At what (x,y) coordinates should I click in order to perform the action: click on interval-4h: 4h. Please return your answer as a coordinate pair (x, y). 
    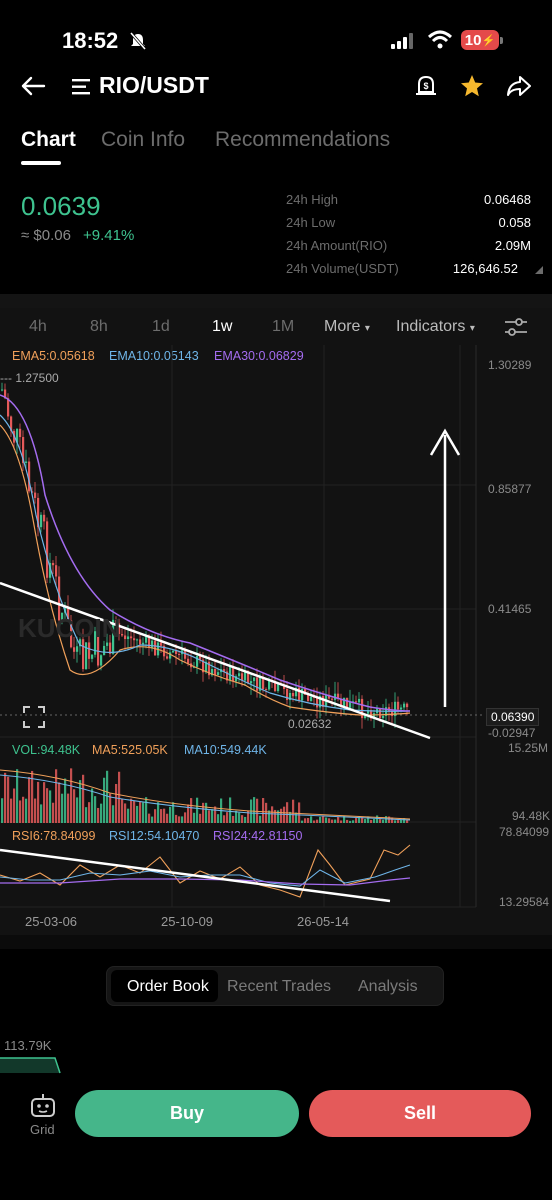
    Looking at the image, I should click on (38, 327).